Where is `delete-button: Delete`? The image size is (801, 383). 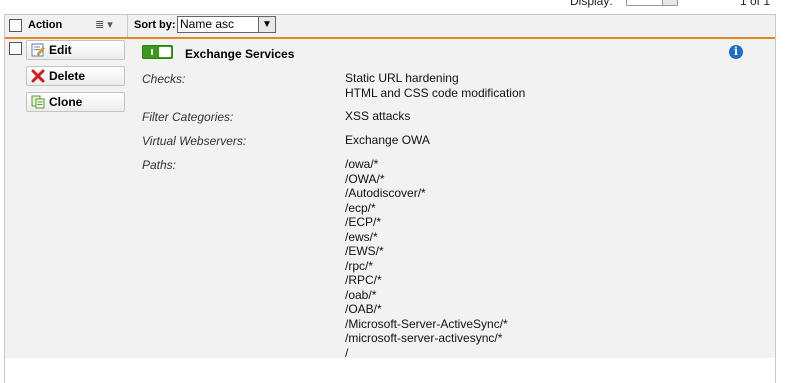
delete-button: Delete is located at coordinates (75, 76).